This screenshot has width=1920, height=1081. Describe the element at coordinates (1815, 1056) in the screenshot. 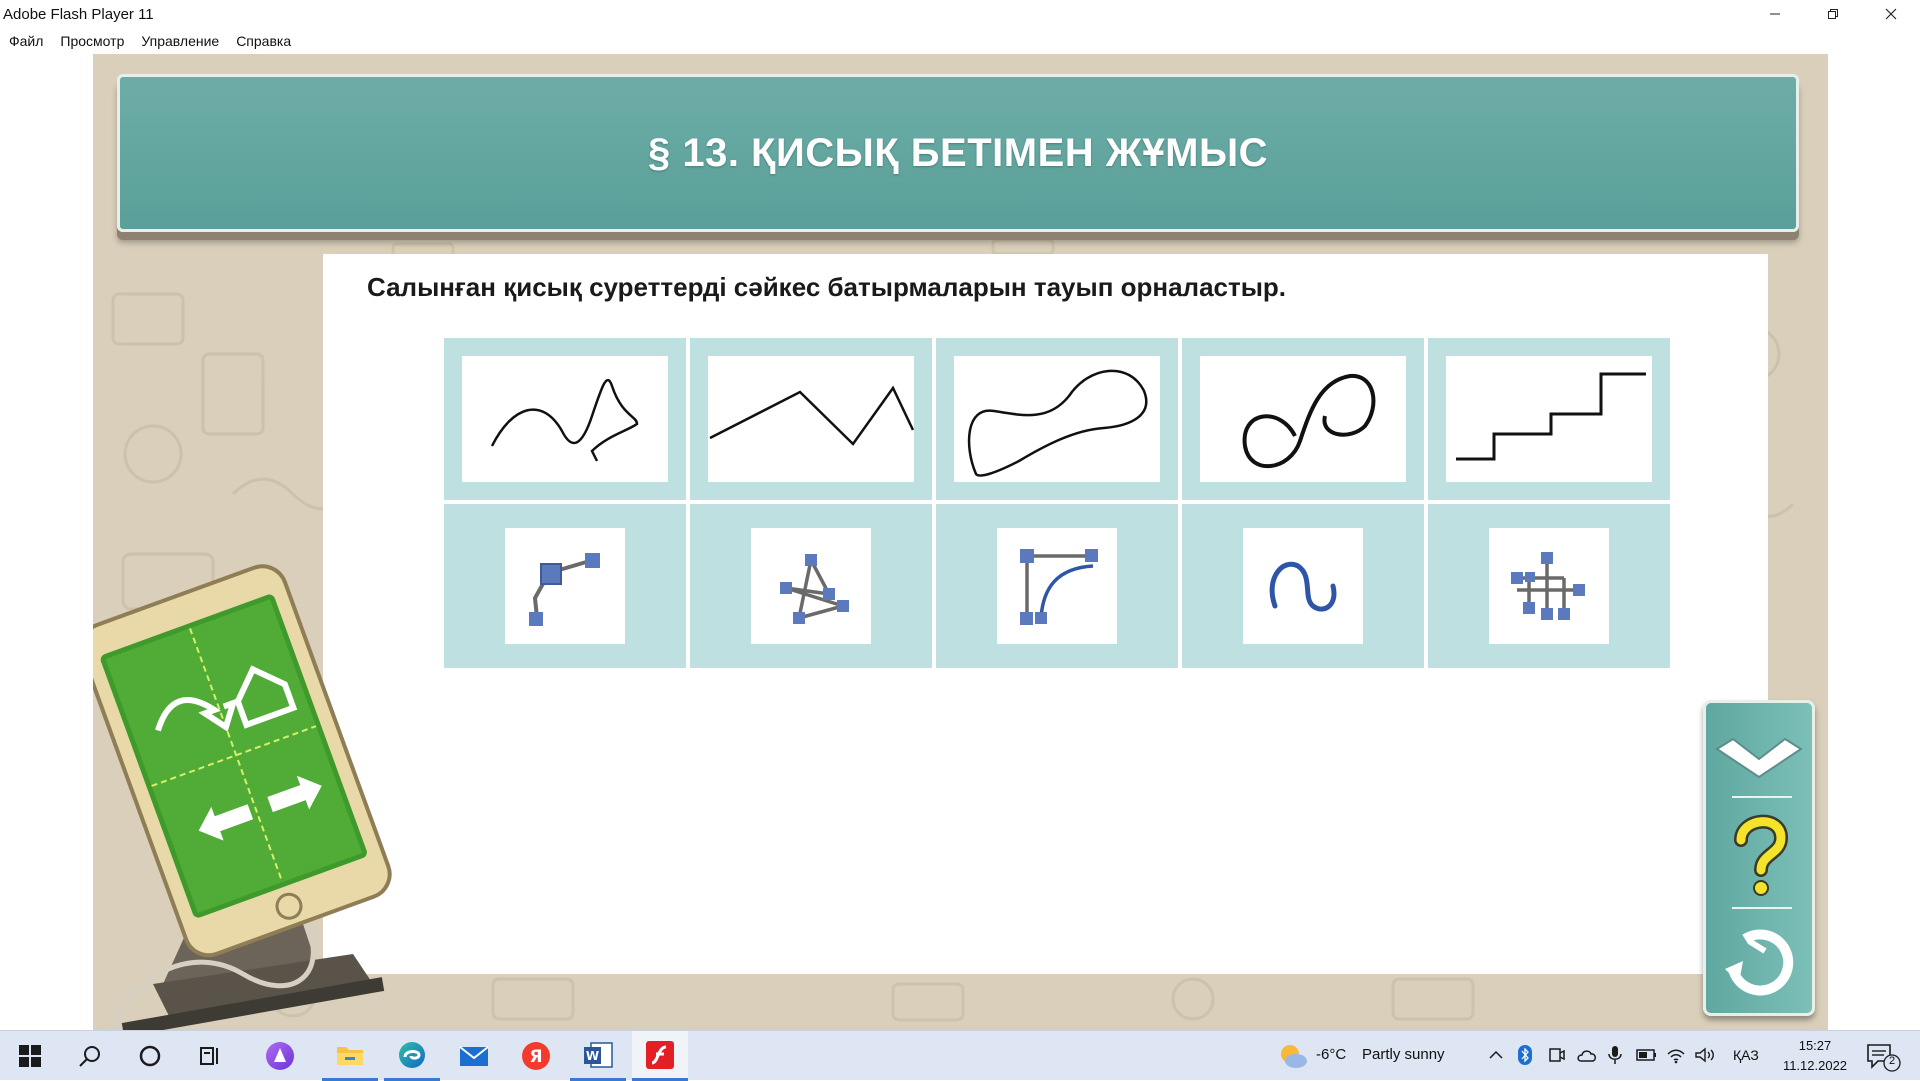

I see `clock: 15:27 11.12.2022` at that location.